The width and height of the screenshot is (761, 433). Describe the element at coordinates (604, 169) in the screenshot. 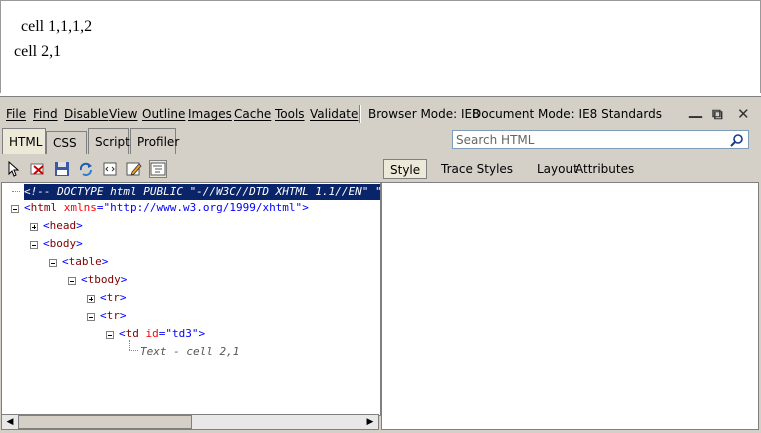

I see `tab-attributes: Attributes` at that location.